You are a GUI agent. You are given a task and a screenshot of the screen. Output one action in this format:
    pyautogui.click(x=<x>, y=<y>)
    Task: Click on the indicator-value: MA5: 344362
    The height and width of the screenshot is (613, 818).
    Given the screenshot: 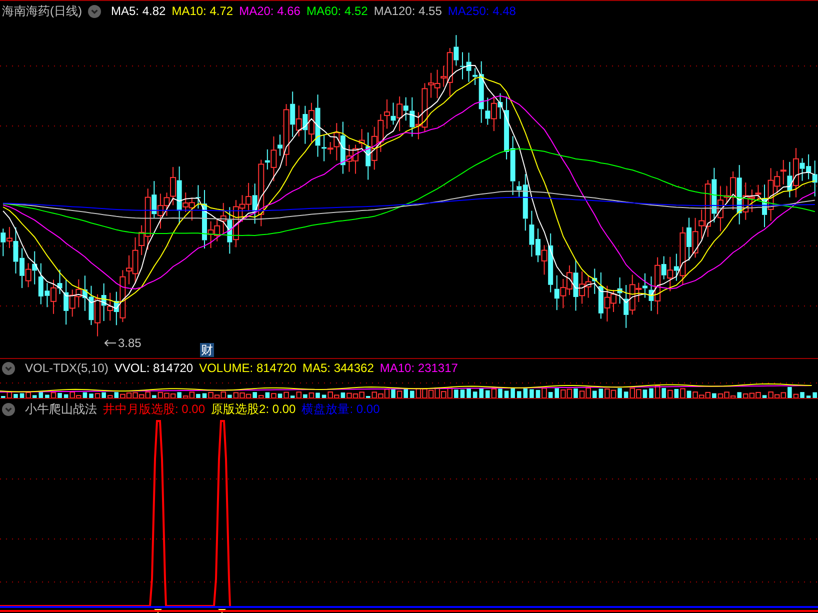 What is the action you would take?
    pyautogui.click(x=338, y=368)
    